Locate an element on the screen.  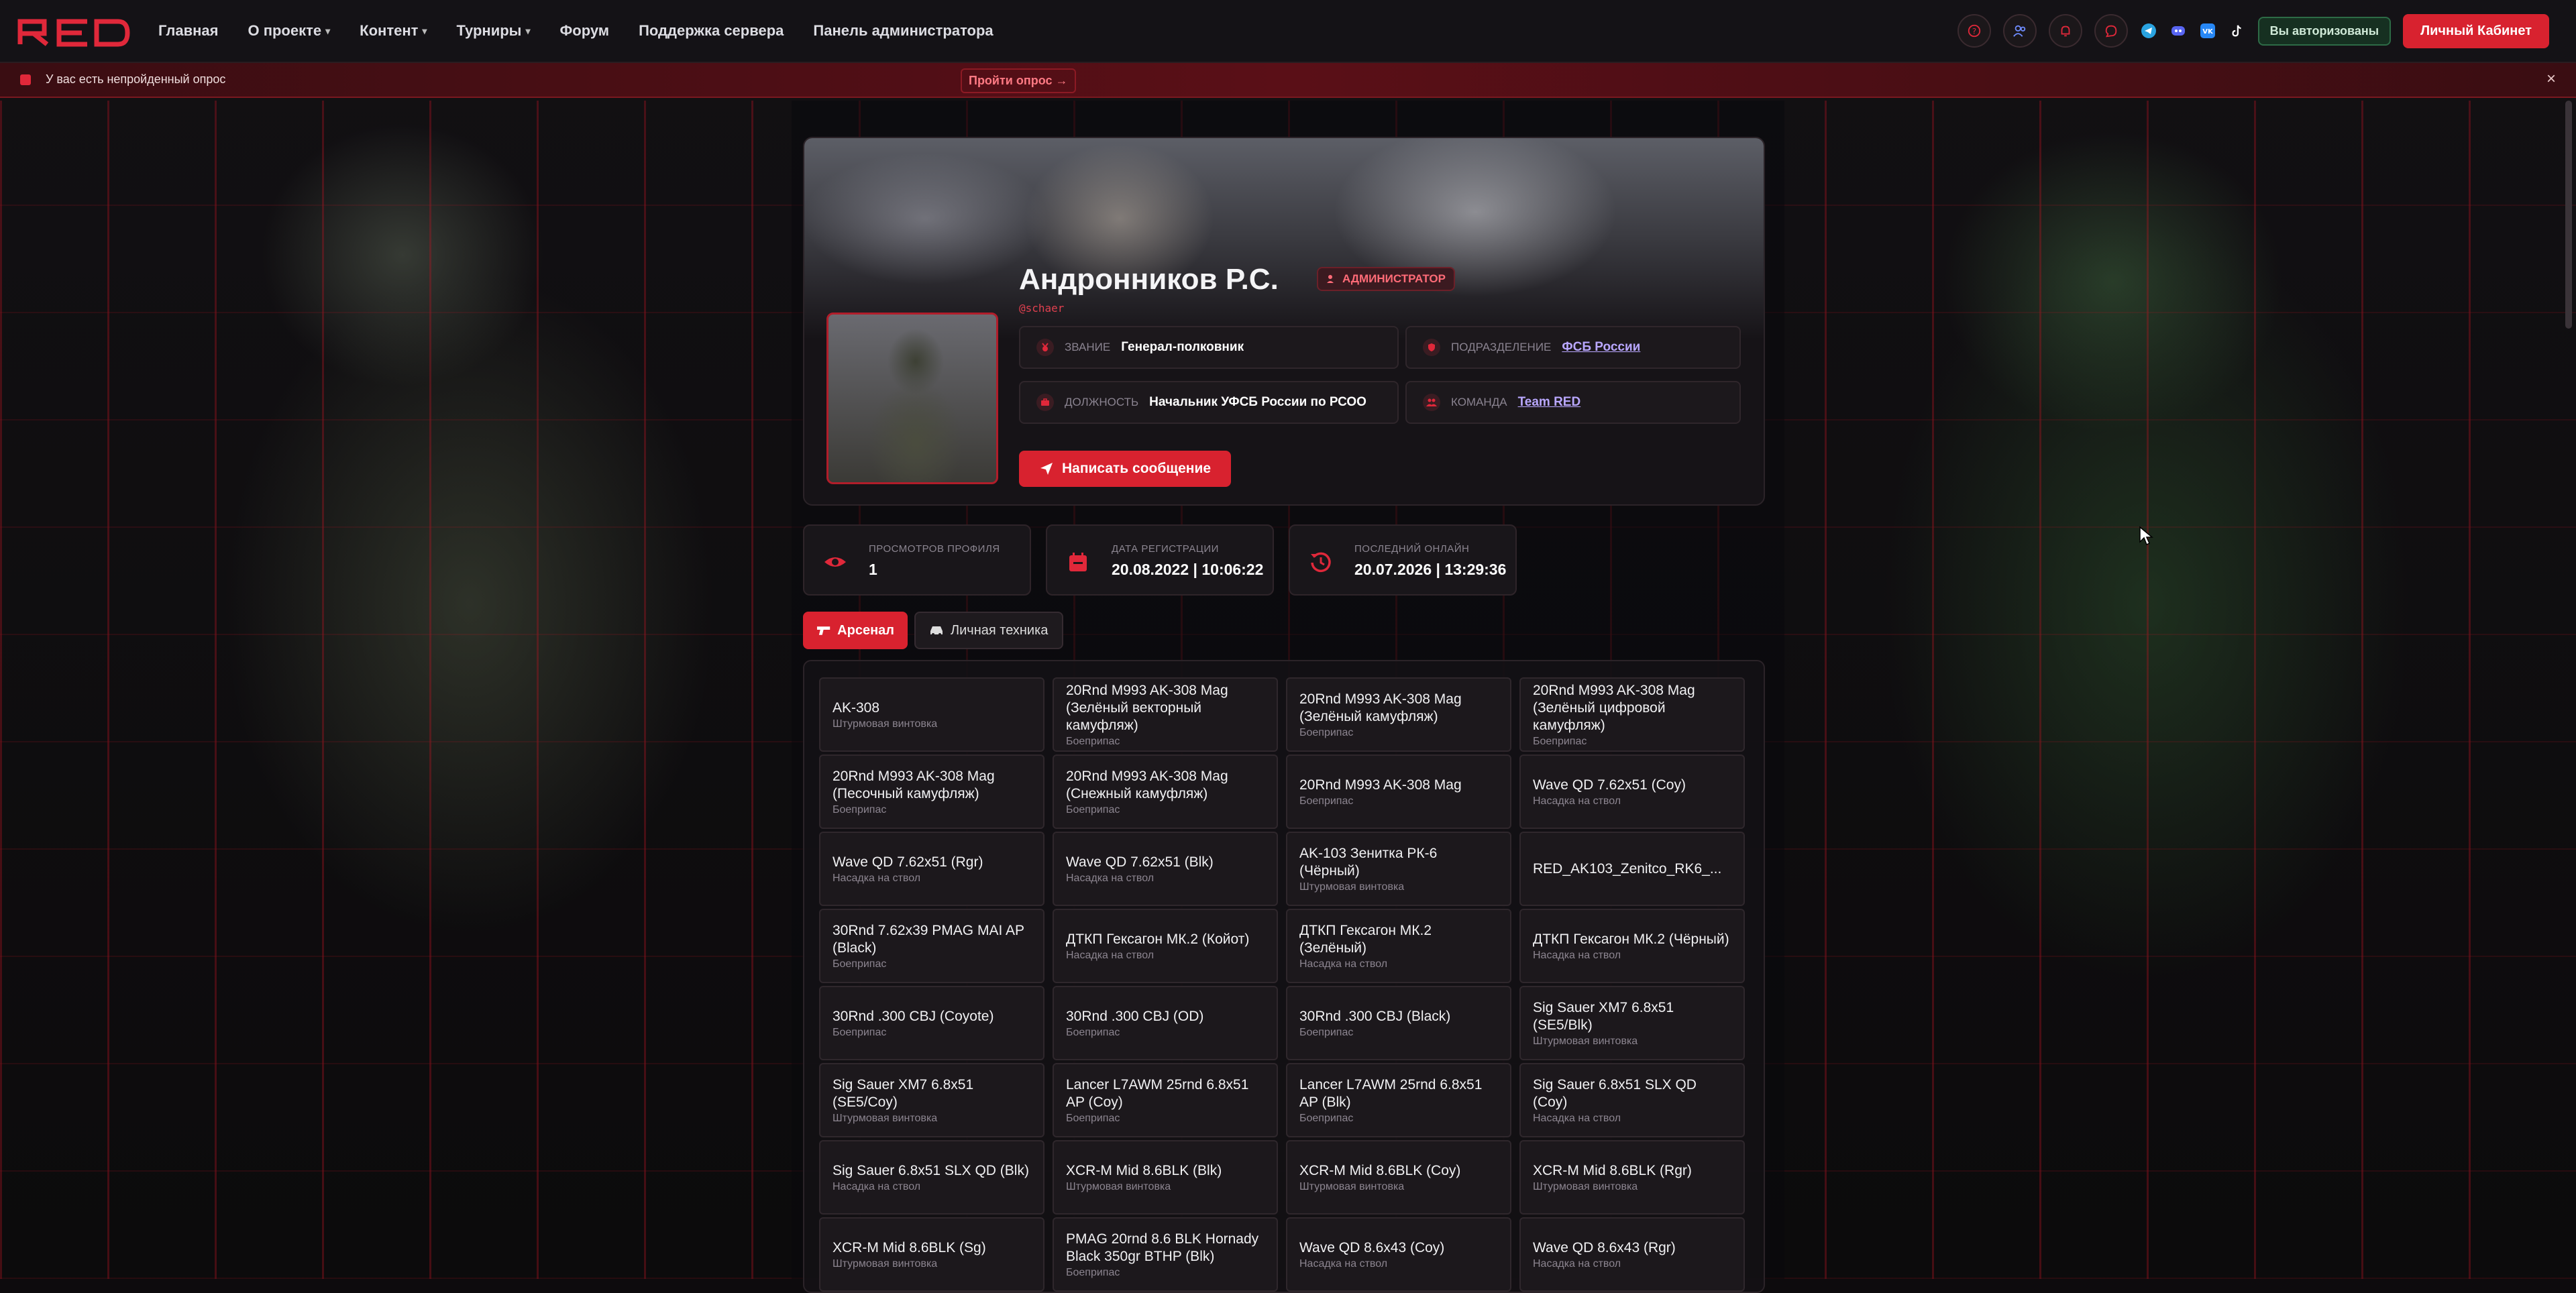
arsenal-item: XCR-M Mid 8.6BLK (Rgr) Штурмовая винтовка is located at coordinates (1632, 1177).